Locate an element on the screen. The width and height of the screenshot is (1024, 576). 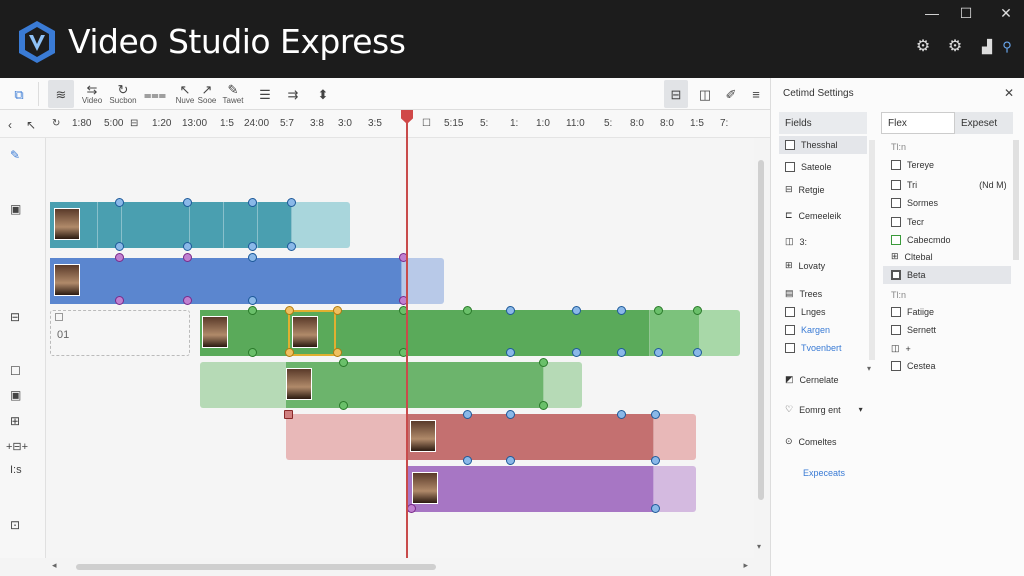
maximize-button: ☐ is located at coordinates (966, 13).